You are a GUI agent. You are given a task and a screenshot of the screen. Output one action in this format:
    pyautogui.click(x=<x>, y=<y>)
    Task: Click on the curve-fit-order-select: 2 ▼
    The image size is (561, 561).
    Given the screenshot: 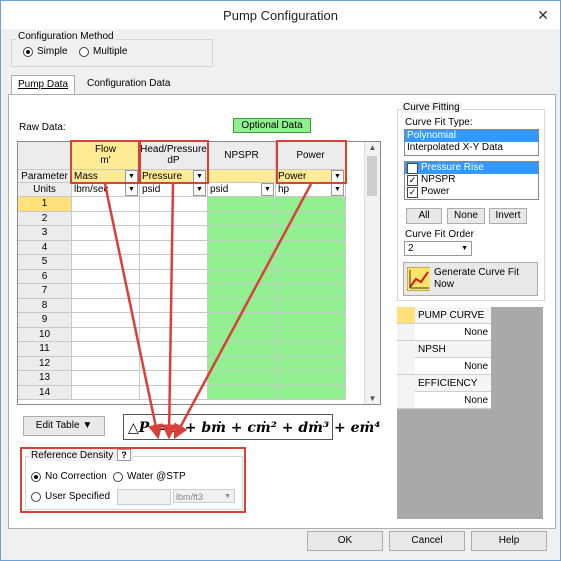 What is the action you would take?
    pyautogui.click(x=438, y=248)
    